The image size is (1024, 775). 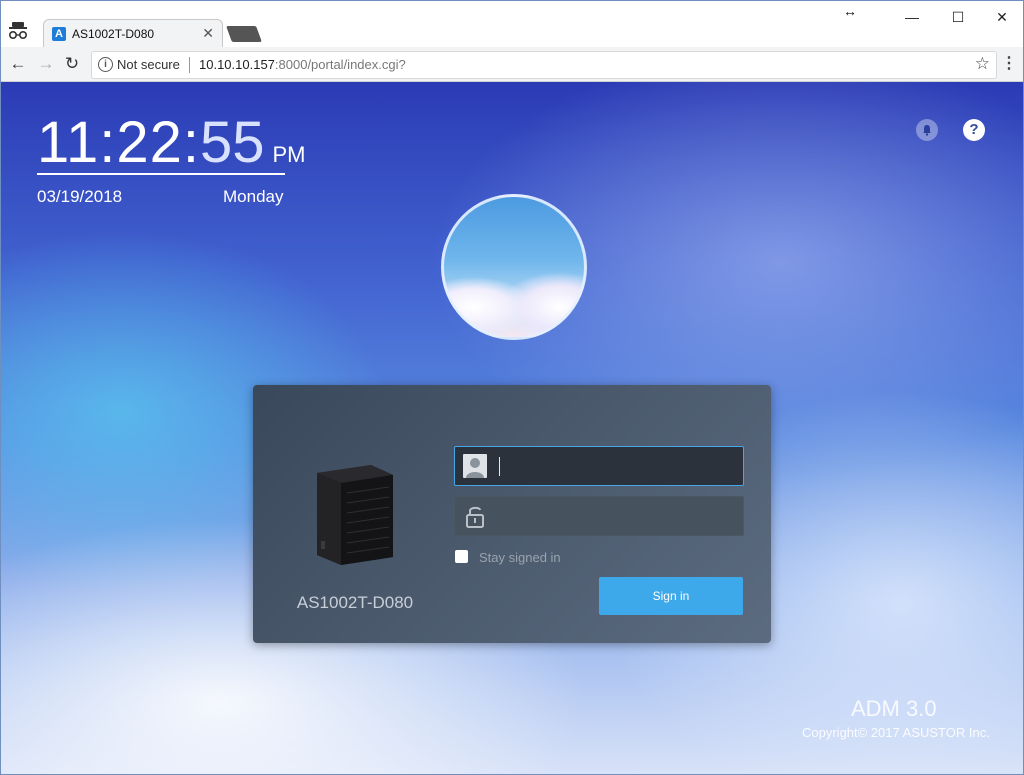 I want to click on omnibox-divider, so click(x=189, y=65).